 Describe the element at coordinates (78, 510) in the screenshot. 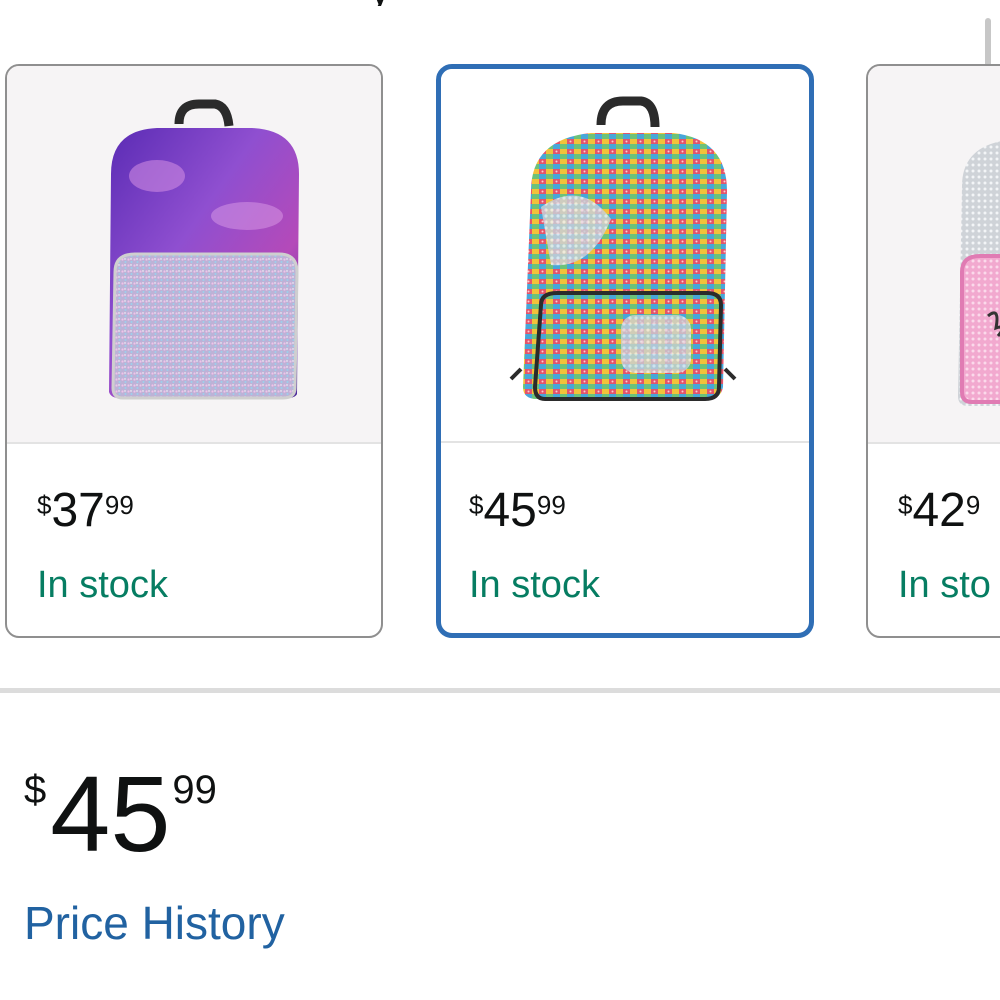

I see `price-whole: 37` at that location.